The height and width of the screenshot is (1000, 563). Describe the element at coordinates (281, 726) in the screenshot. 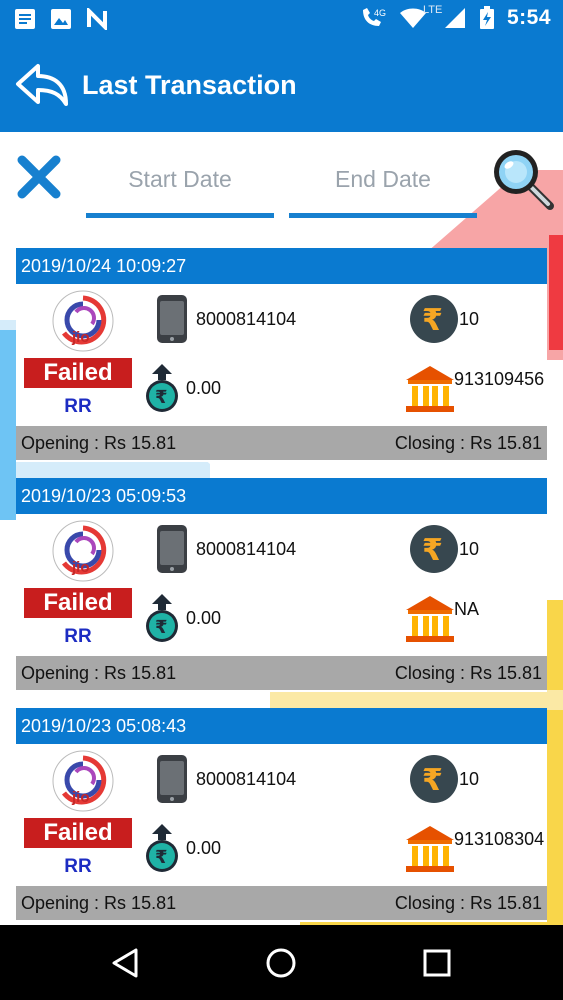

I see `transaction-datetime: 2019/10/23 05:08:43` at that location.